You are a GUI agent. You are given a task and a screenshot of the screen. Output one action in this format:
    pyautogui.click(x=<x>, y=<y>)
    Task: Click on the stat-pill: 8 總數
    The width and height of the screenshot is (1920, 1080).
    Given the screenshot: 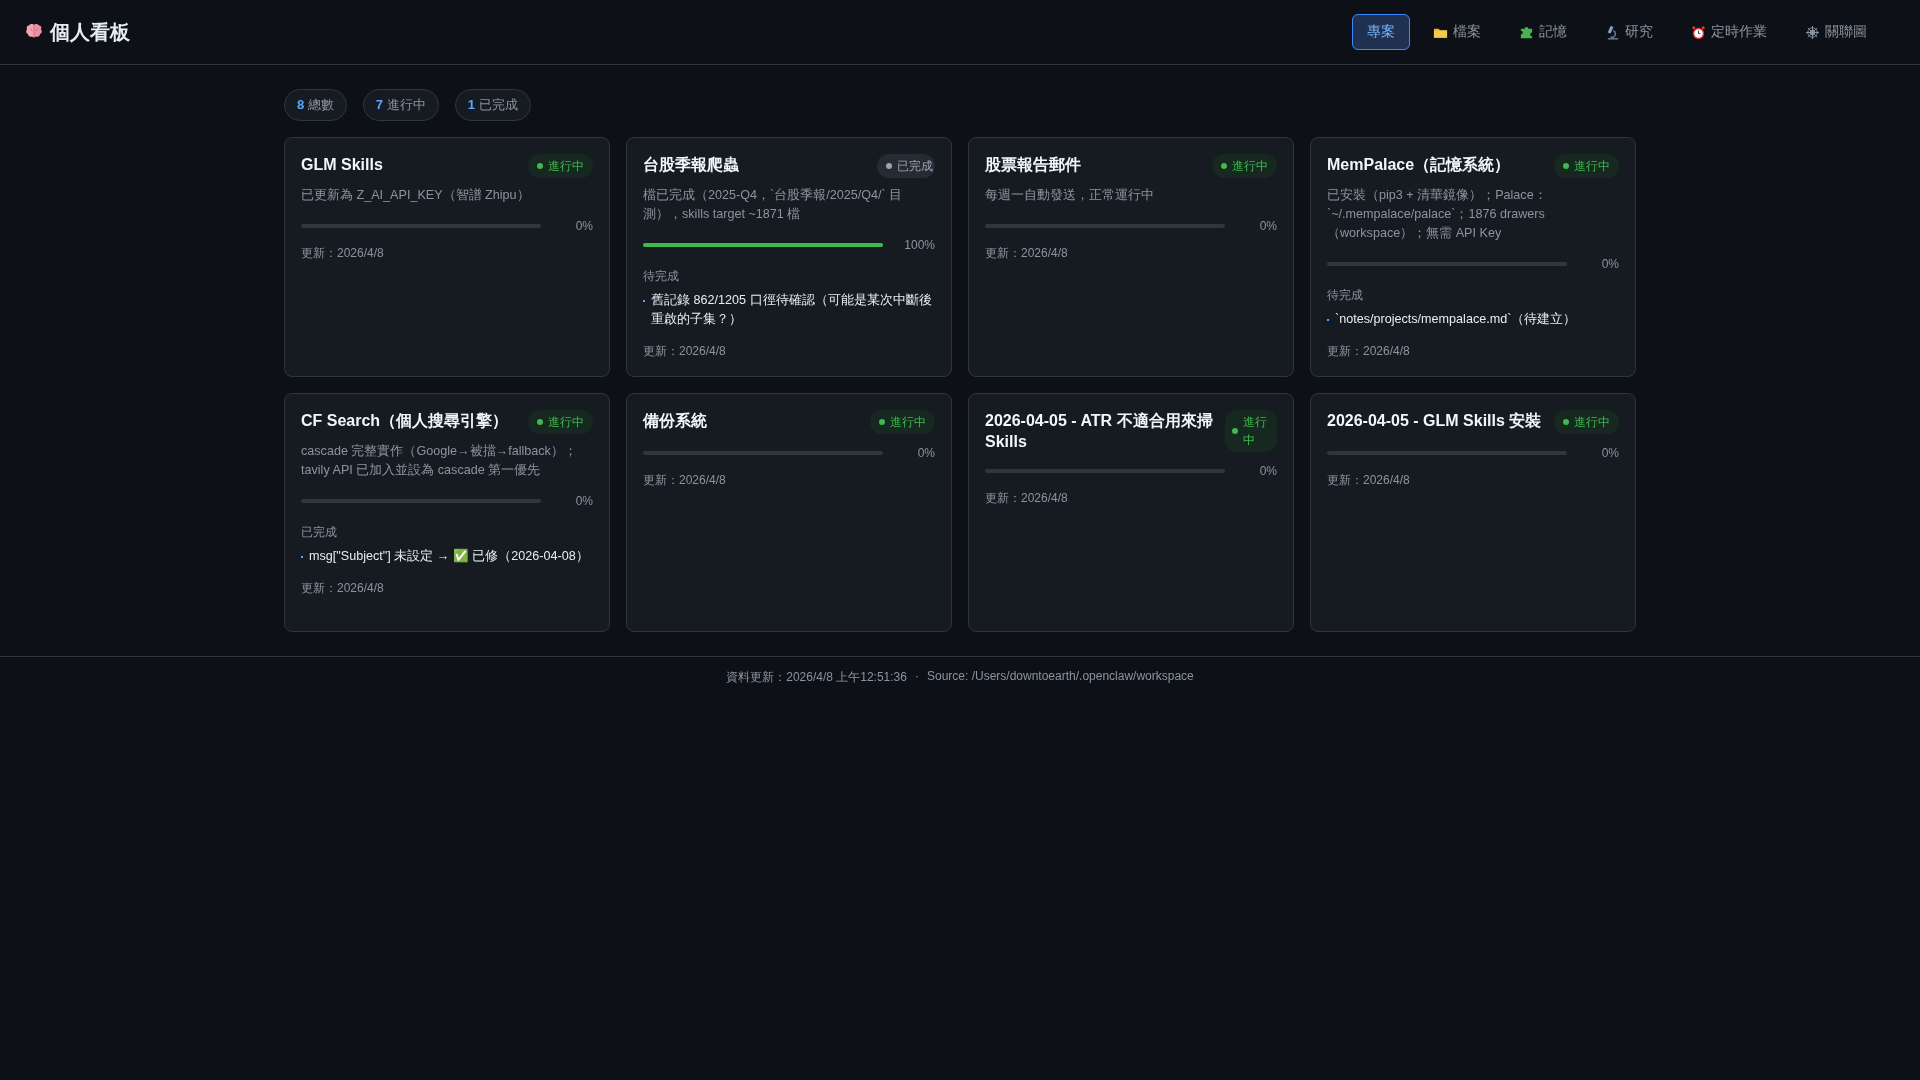 What is the action you would take?
    pyautogui.click(x=315, y=105)
    